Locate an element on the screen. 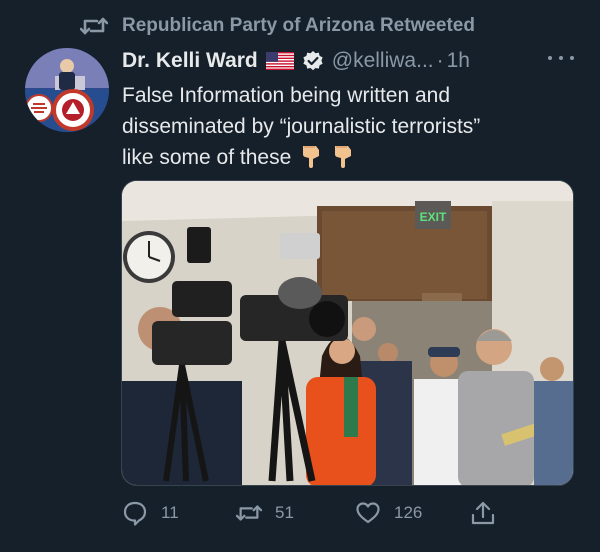 Image resolution: width=600 pixels, height=552 pixels. more-options-icon is located at coordinates (561, 58).